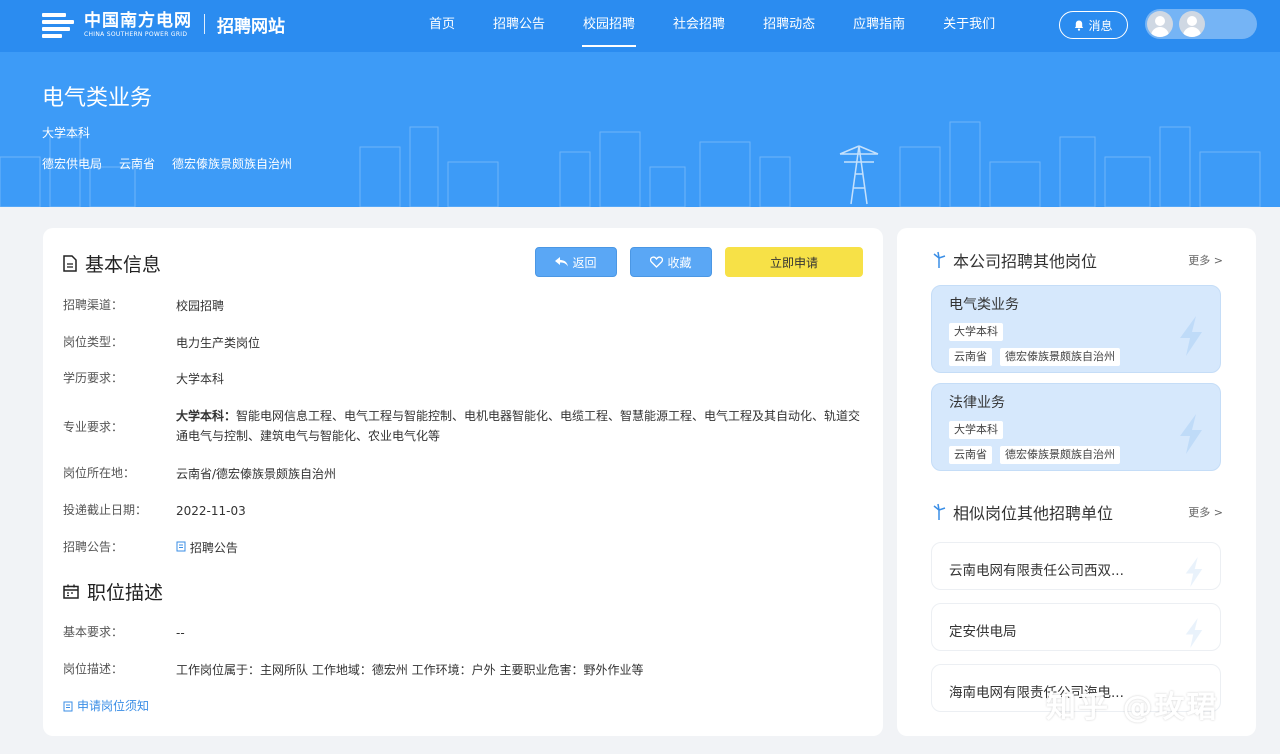 The width and height of the screenshot is (1280, 754). I want to click on job-locations: 德宏供电局 云南省 德宏傣族景颇族自治州, so click(167, 163).